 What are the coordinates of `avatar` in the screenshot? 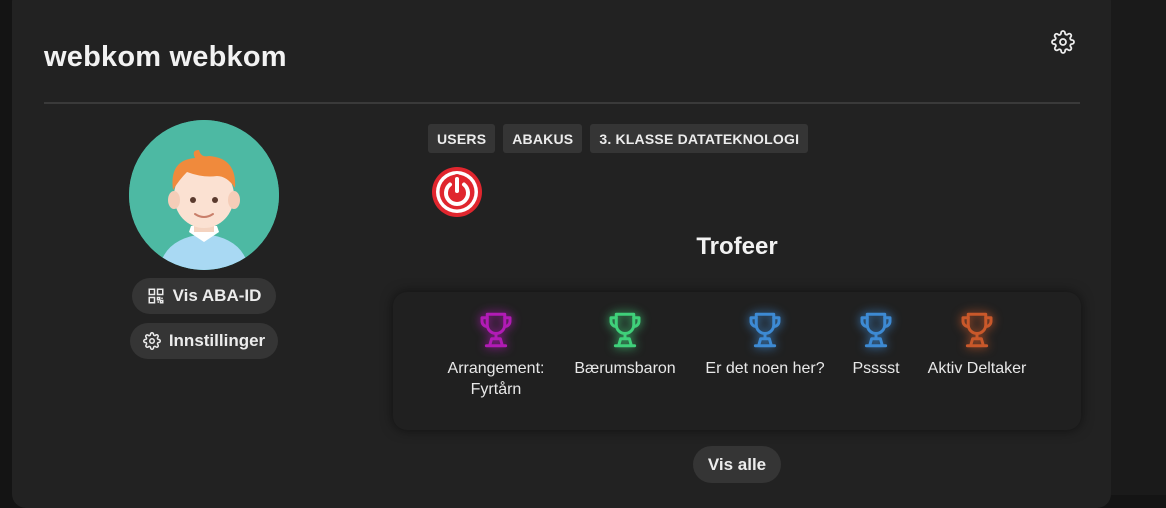 It's located at (204, 195).